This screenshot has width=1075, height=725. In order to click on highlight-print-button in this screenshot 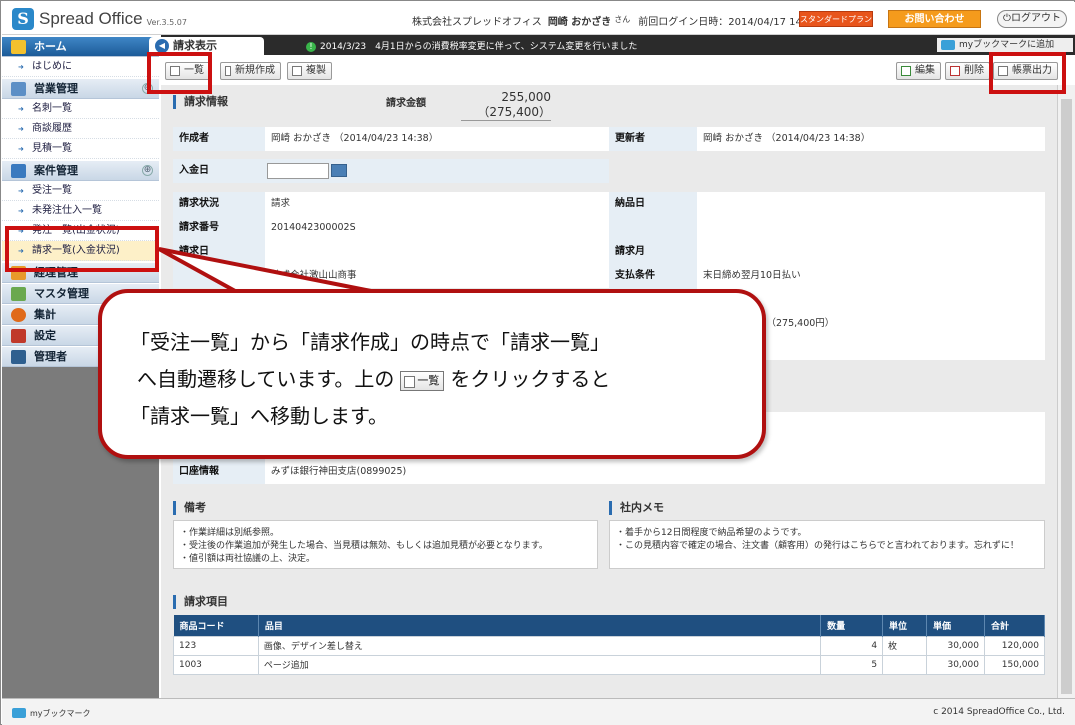, I will do `click(1027, 73)`.